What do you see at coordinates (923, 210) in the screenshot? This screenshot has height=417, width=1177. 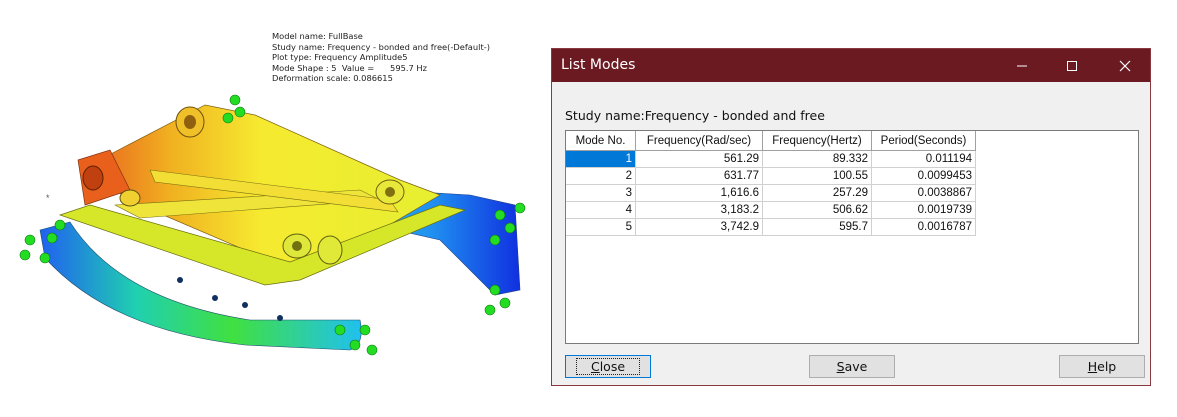 I see `period-cell: 0.0019739` at bounding box center [923, 210].